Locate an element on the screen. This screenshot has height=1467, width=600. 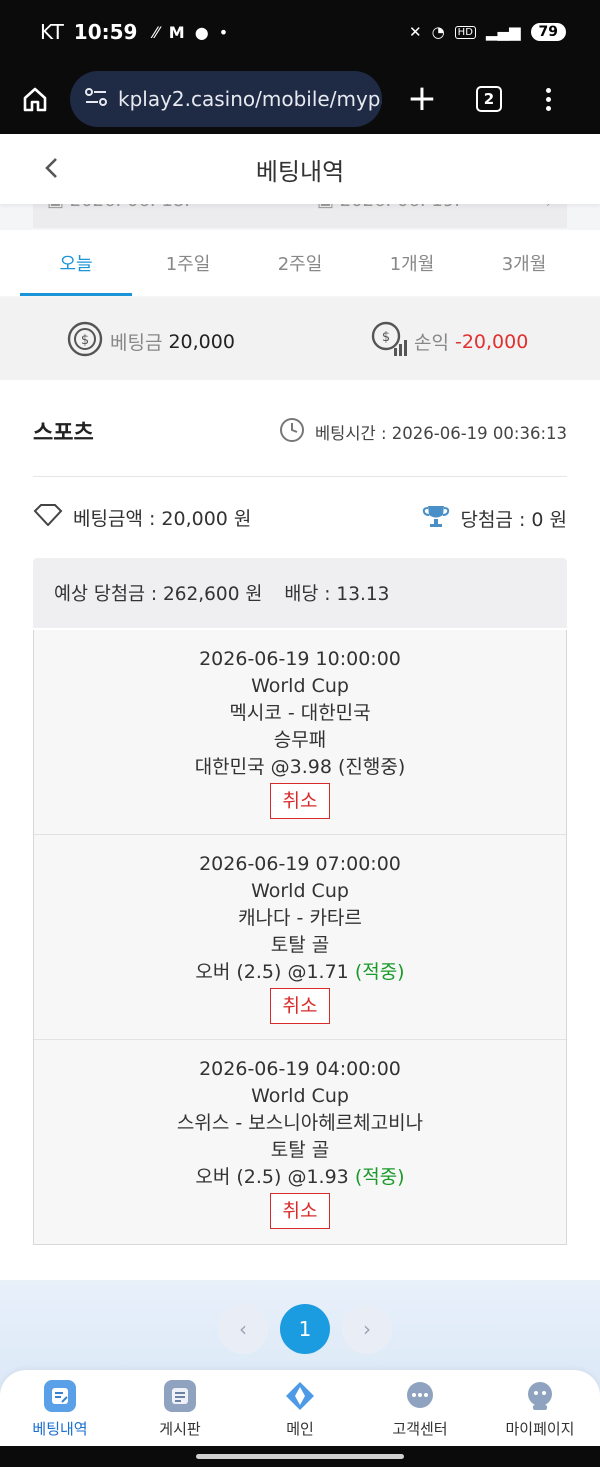
bet-total-value: 20,000 is located at coordinates (201, 341).